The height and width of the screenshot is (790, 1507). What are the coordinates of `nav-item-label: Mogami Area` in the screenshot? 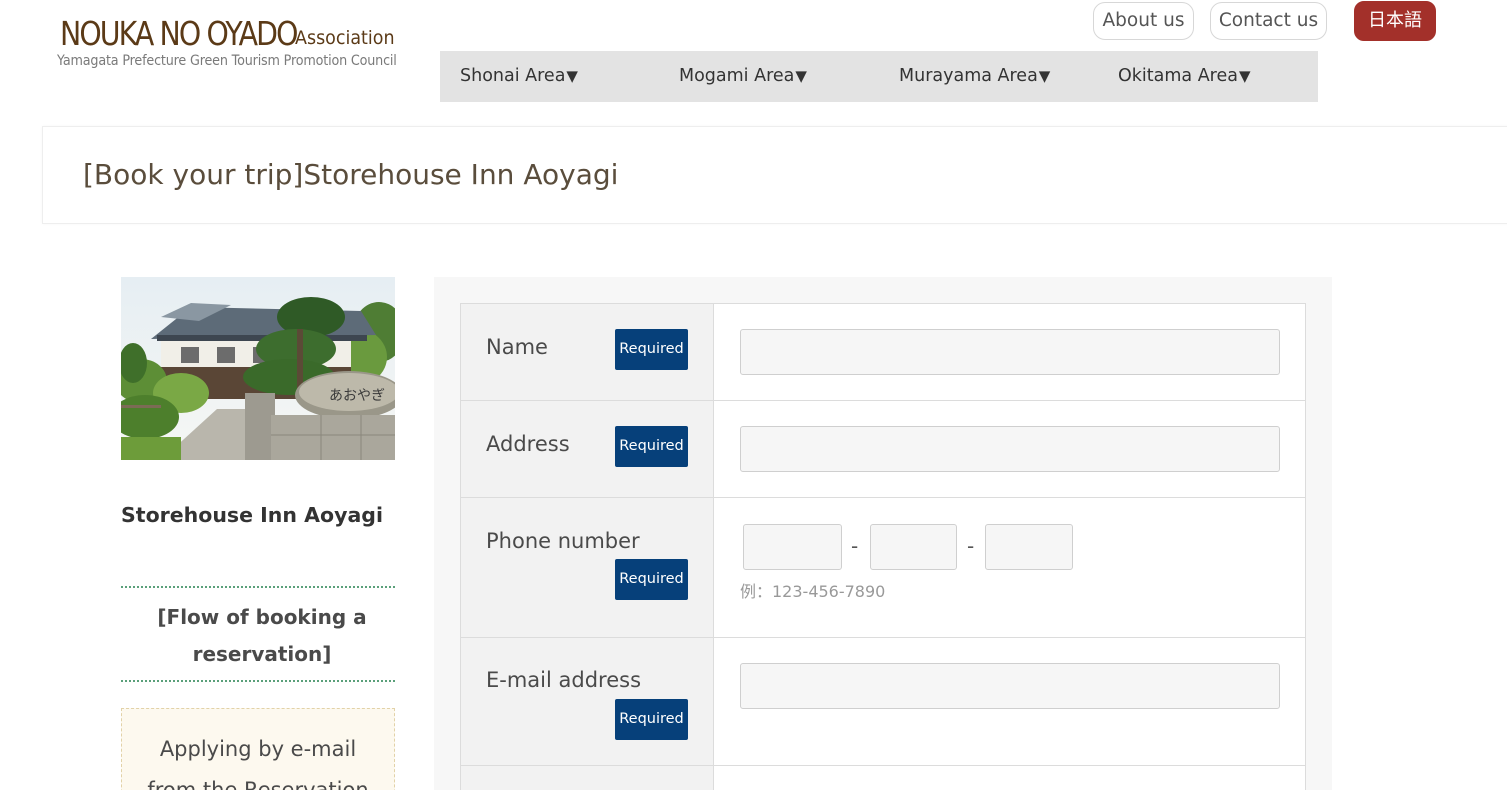 It's located at (737, 76).